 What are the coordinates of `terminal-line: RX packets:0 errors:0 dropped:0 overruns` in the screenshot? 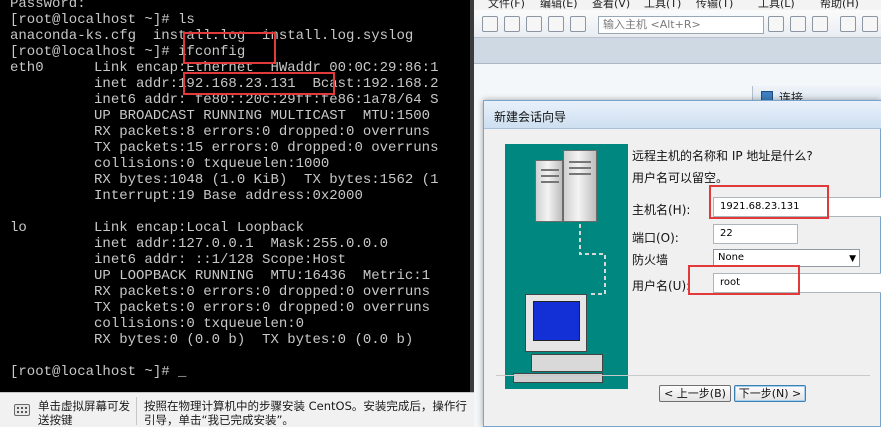 It's located at (220, 292).